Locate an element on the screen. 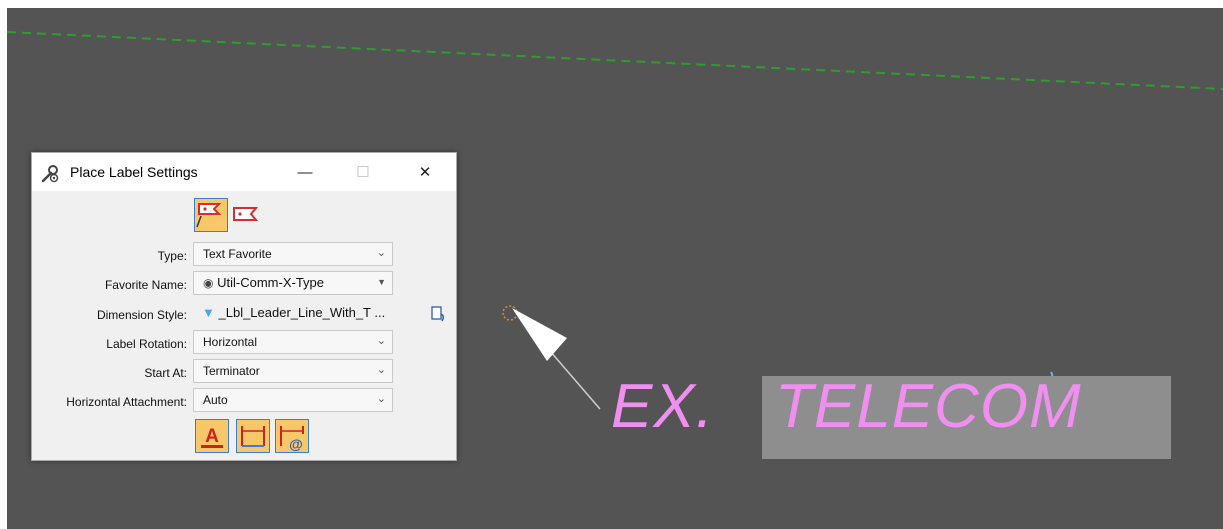 The height and width of the screenshot is (529, 1223). favorite-name-label: Favorite Name: is located at coordinates (145, 285).